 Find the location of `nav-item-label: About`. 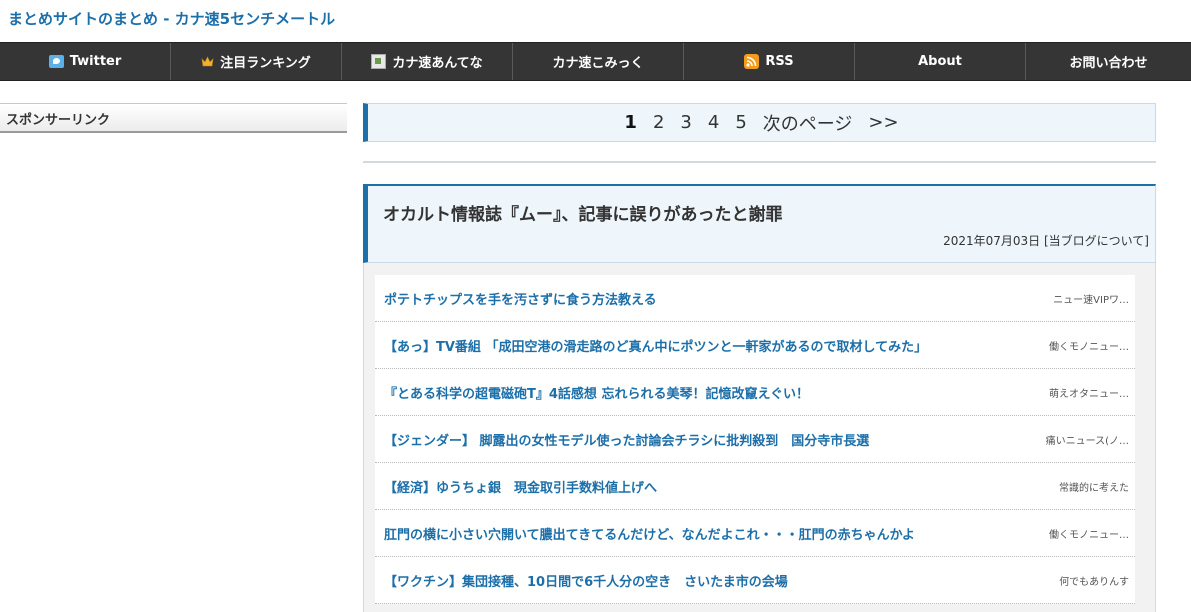

nav-item-label: About is located at coordinates (940, 61).